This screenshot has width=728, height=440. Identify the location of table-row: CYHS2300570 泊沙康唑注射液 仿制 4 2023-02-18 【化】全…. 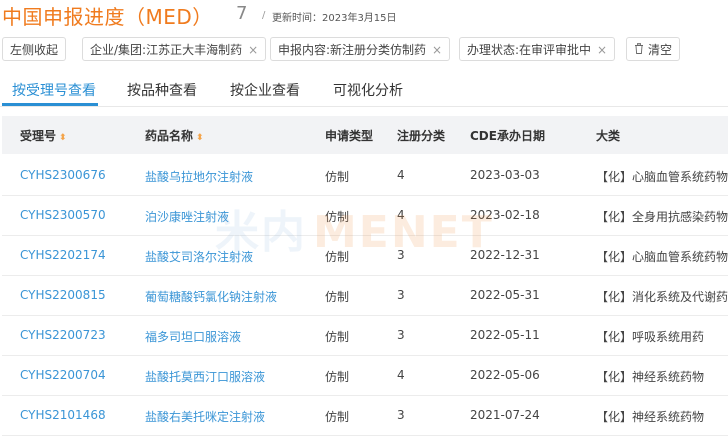
(365, 215).